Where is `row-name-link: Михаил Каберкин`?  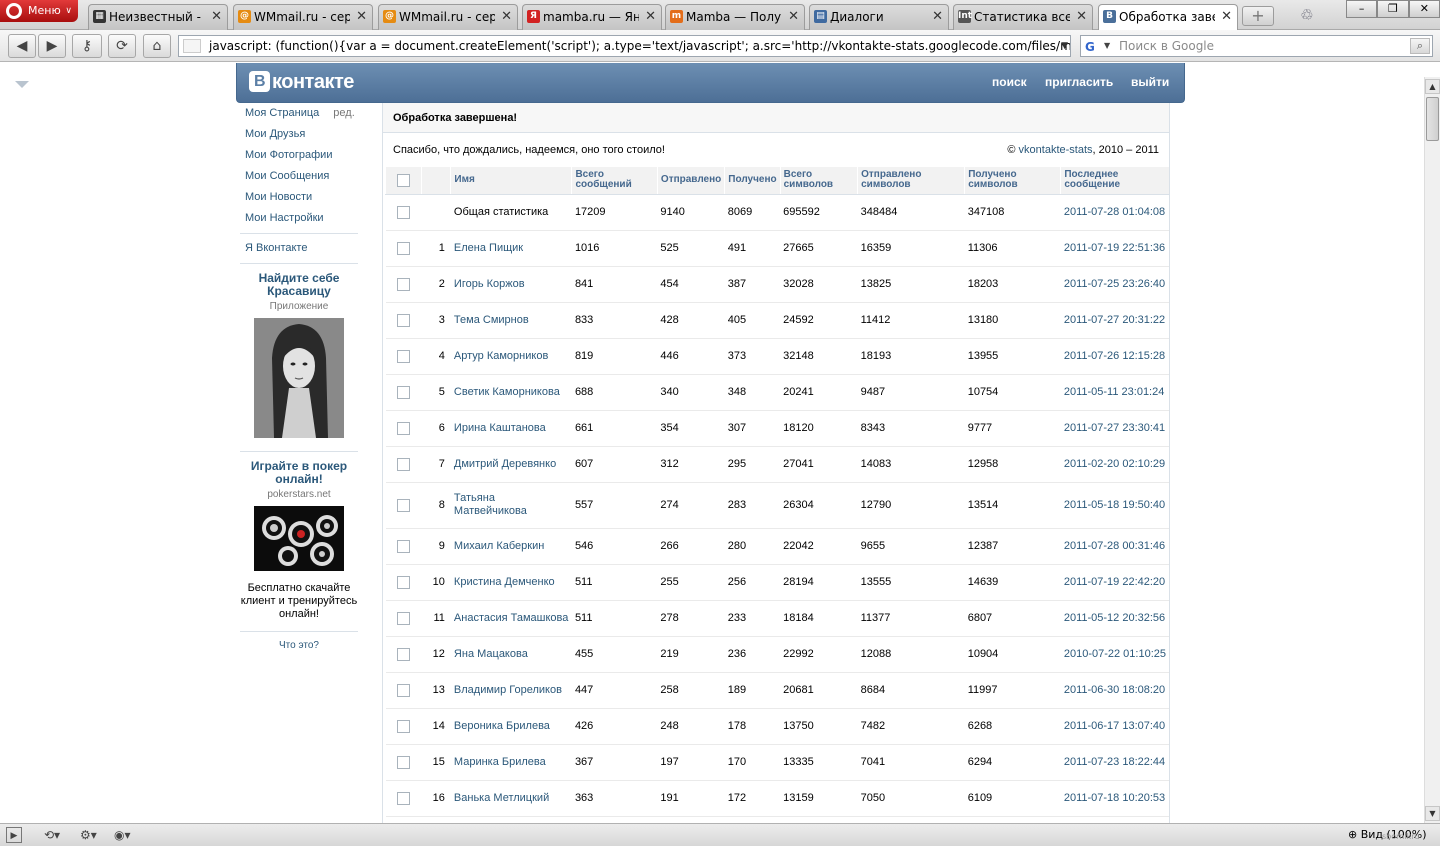
row-name-link: Михаил Каберкин is located at coordinates (511, 546).